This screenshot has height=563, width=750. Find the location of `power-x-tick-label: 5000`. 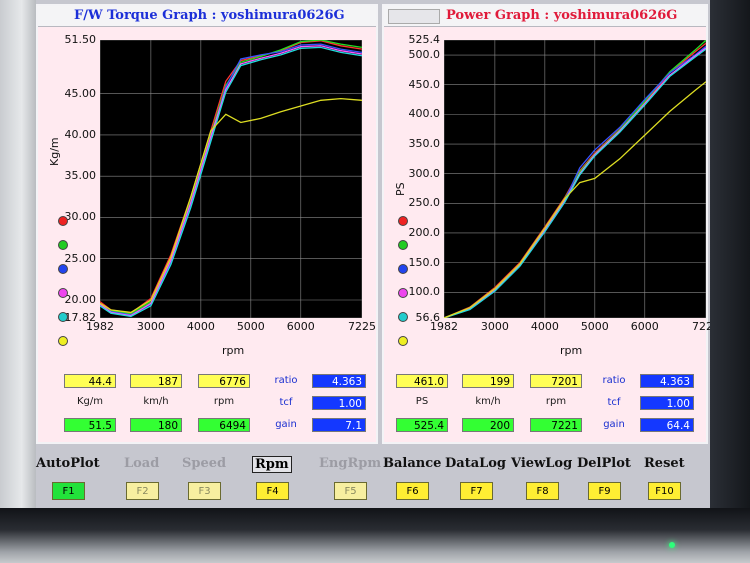

power-x-tick-label: 5000 is located at coordinates (594, 326).